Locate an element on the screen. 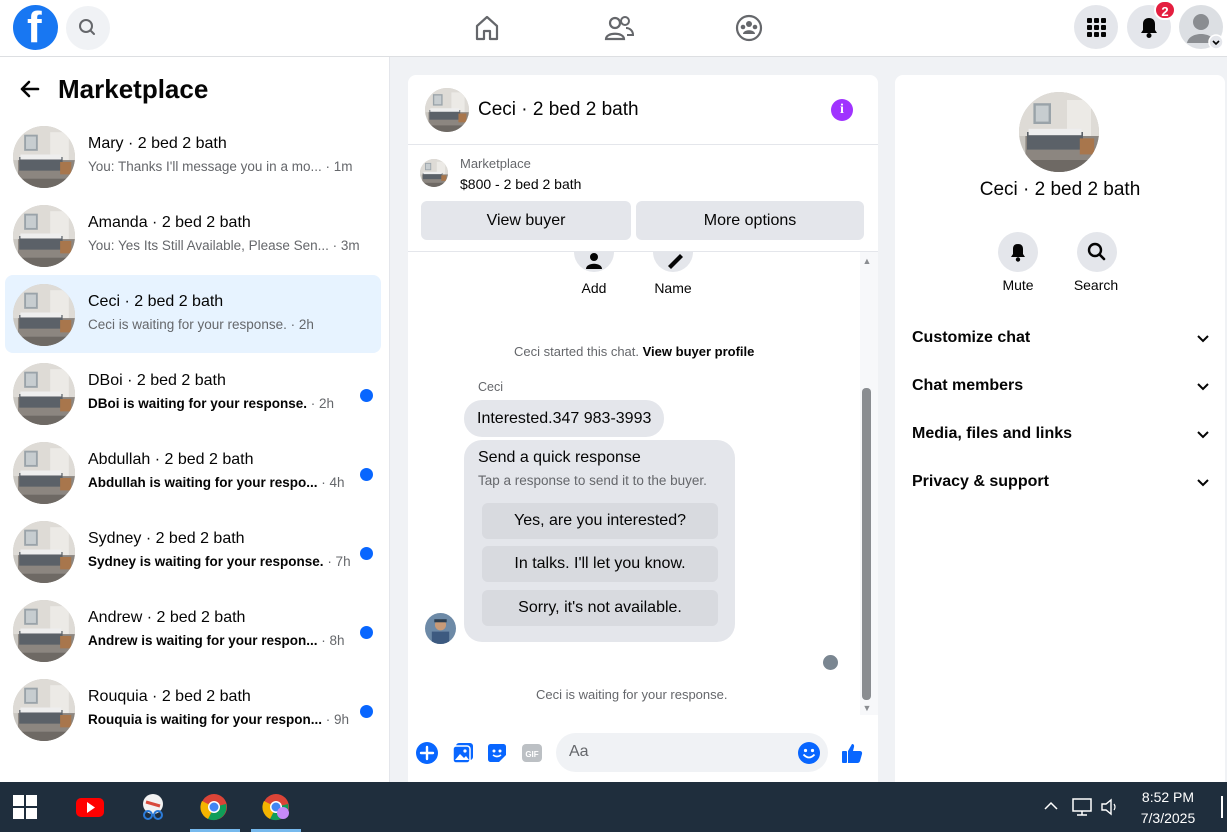  facebook-logo: f is located at coordinates (35, 27).